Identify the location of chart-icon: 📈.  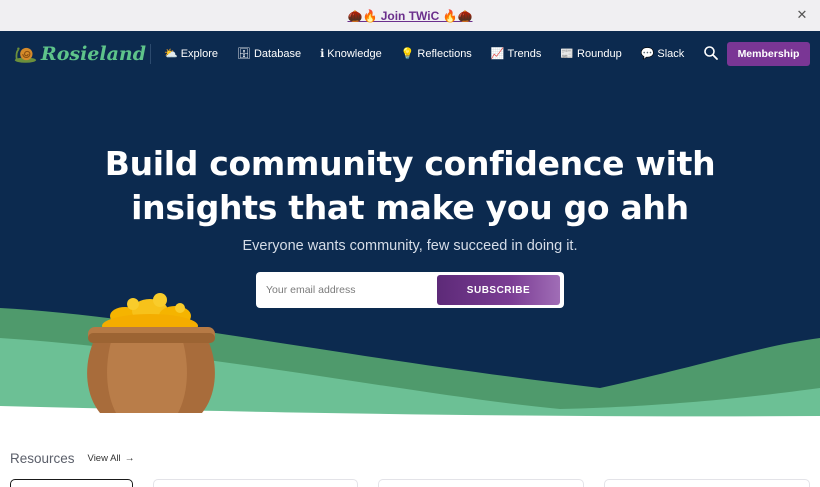
(497, 54).